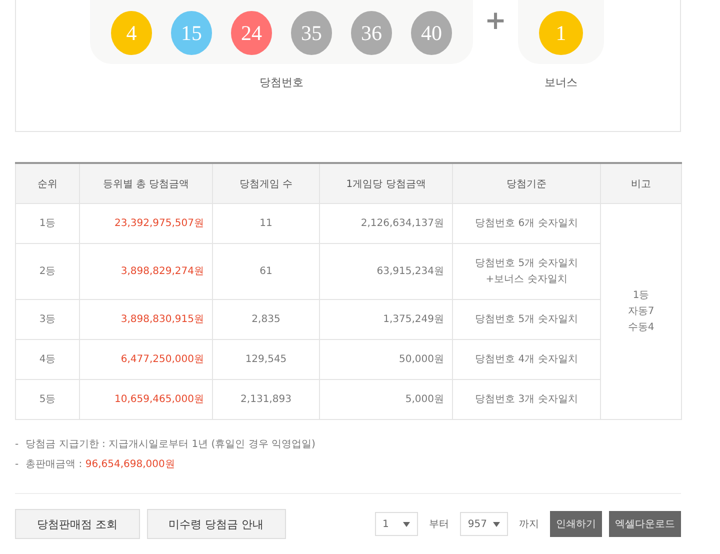 The width and height of the screenshot is (720, 554). What do you see at coordinates (386, 224) in the screenshot?
I see `table-cell: 2,126,634,137원` at bounding box center [386, 224].